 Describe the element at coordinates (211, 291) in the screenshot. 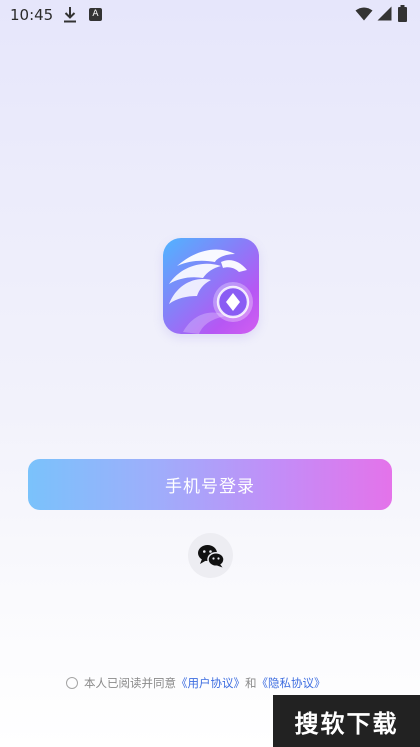

I see `eagle-logo-icon` at that location.